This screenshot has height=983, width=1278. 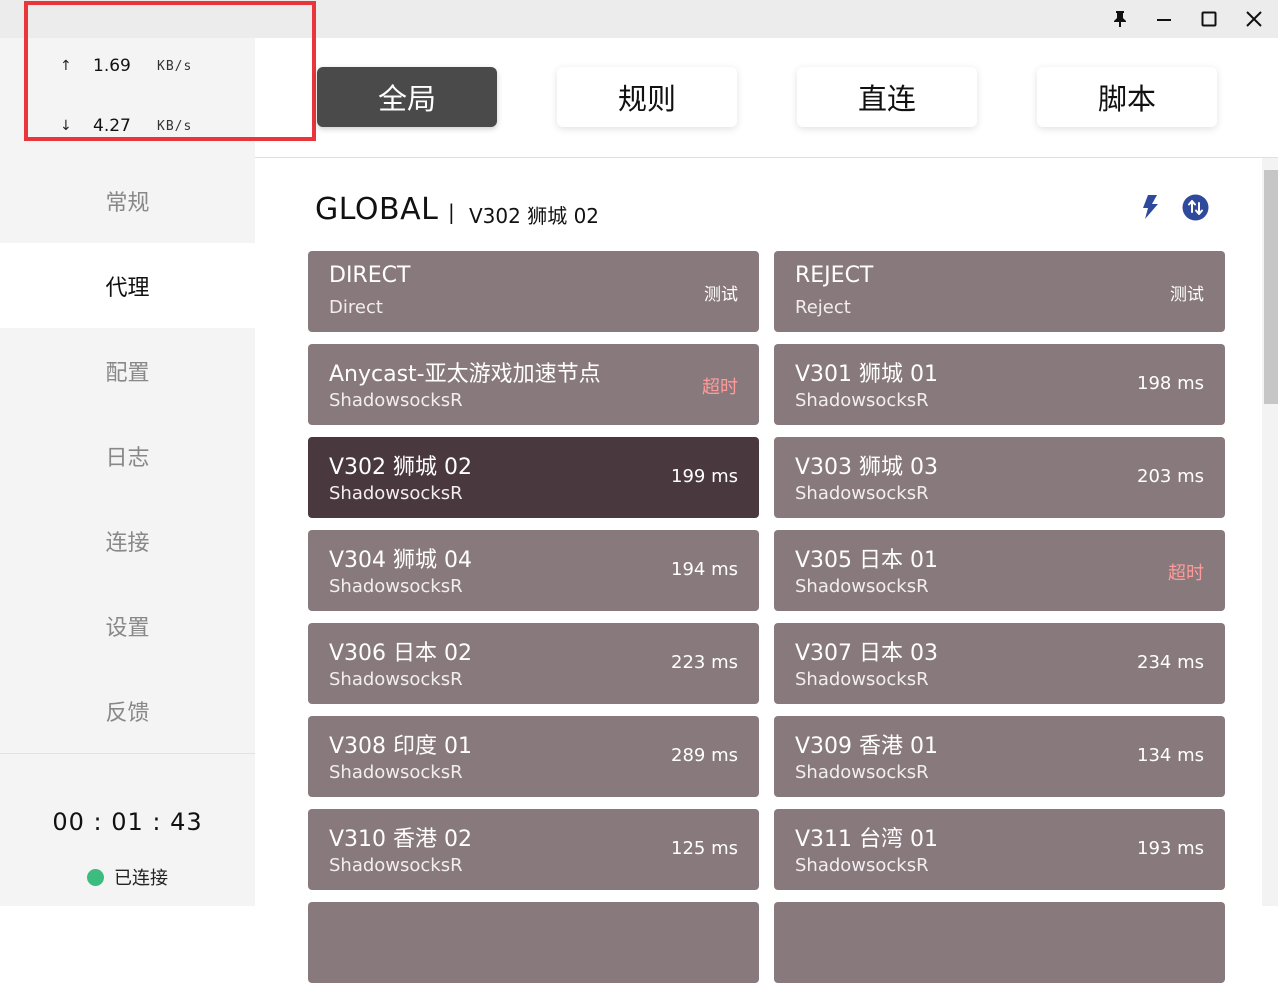 I want to click on proxy-card: V302 狮城 02 ShadowsocksR 199 ms, so click(x=533, y=477).